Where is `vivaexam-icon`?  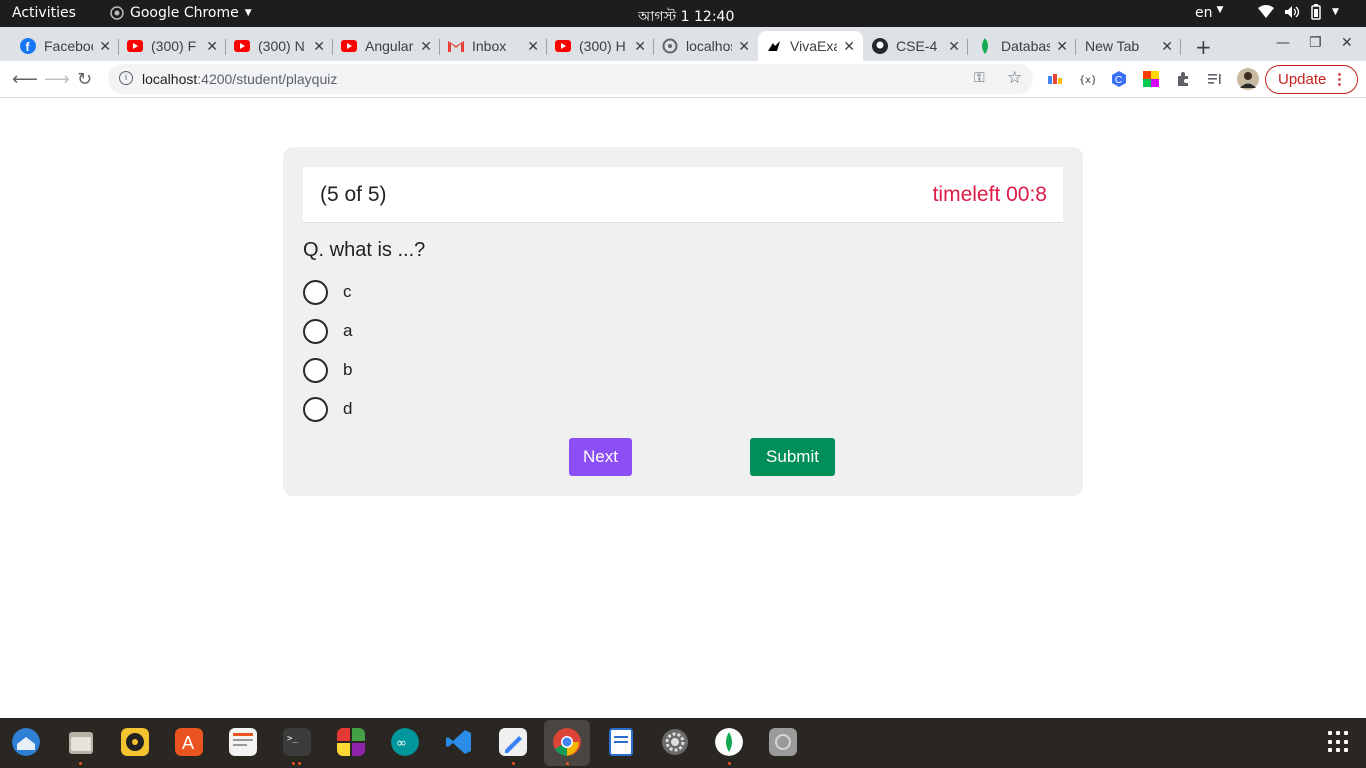 vivaexam-icon is located at coordinates (774, 46).